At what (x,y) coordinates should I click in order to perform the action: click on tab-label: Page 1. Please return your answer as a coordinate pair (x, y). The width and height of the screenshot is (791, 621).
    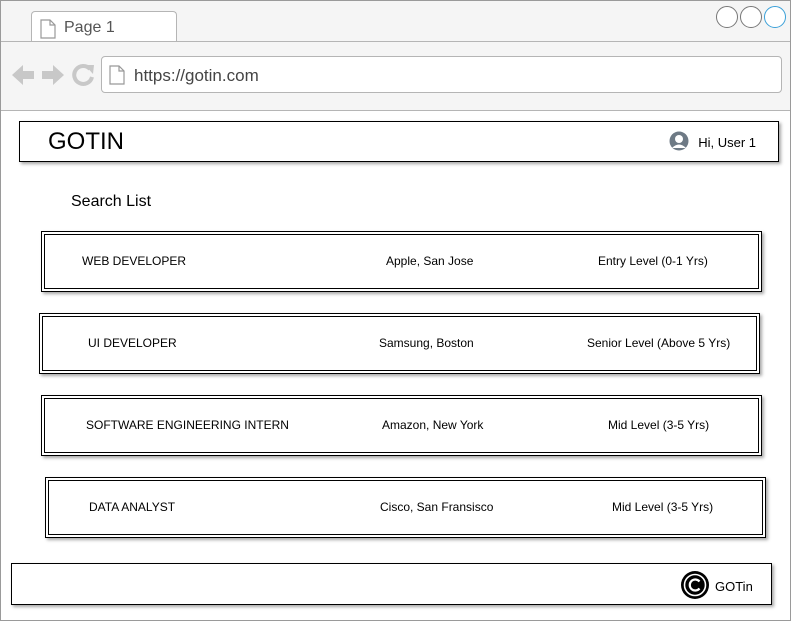
    Looking at the image, I should click on (89, 27).